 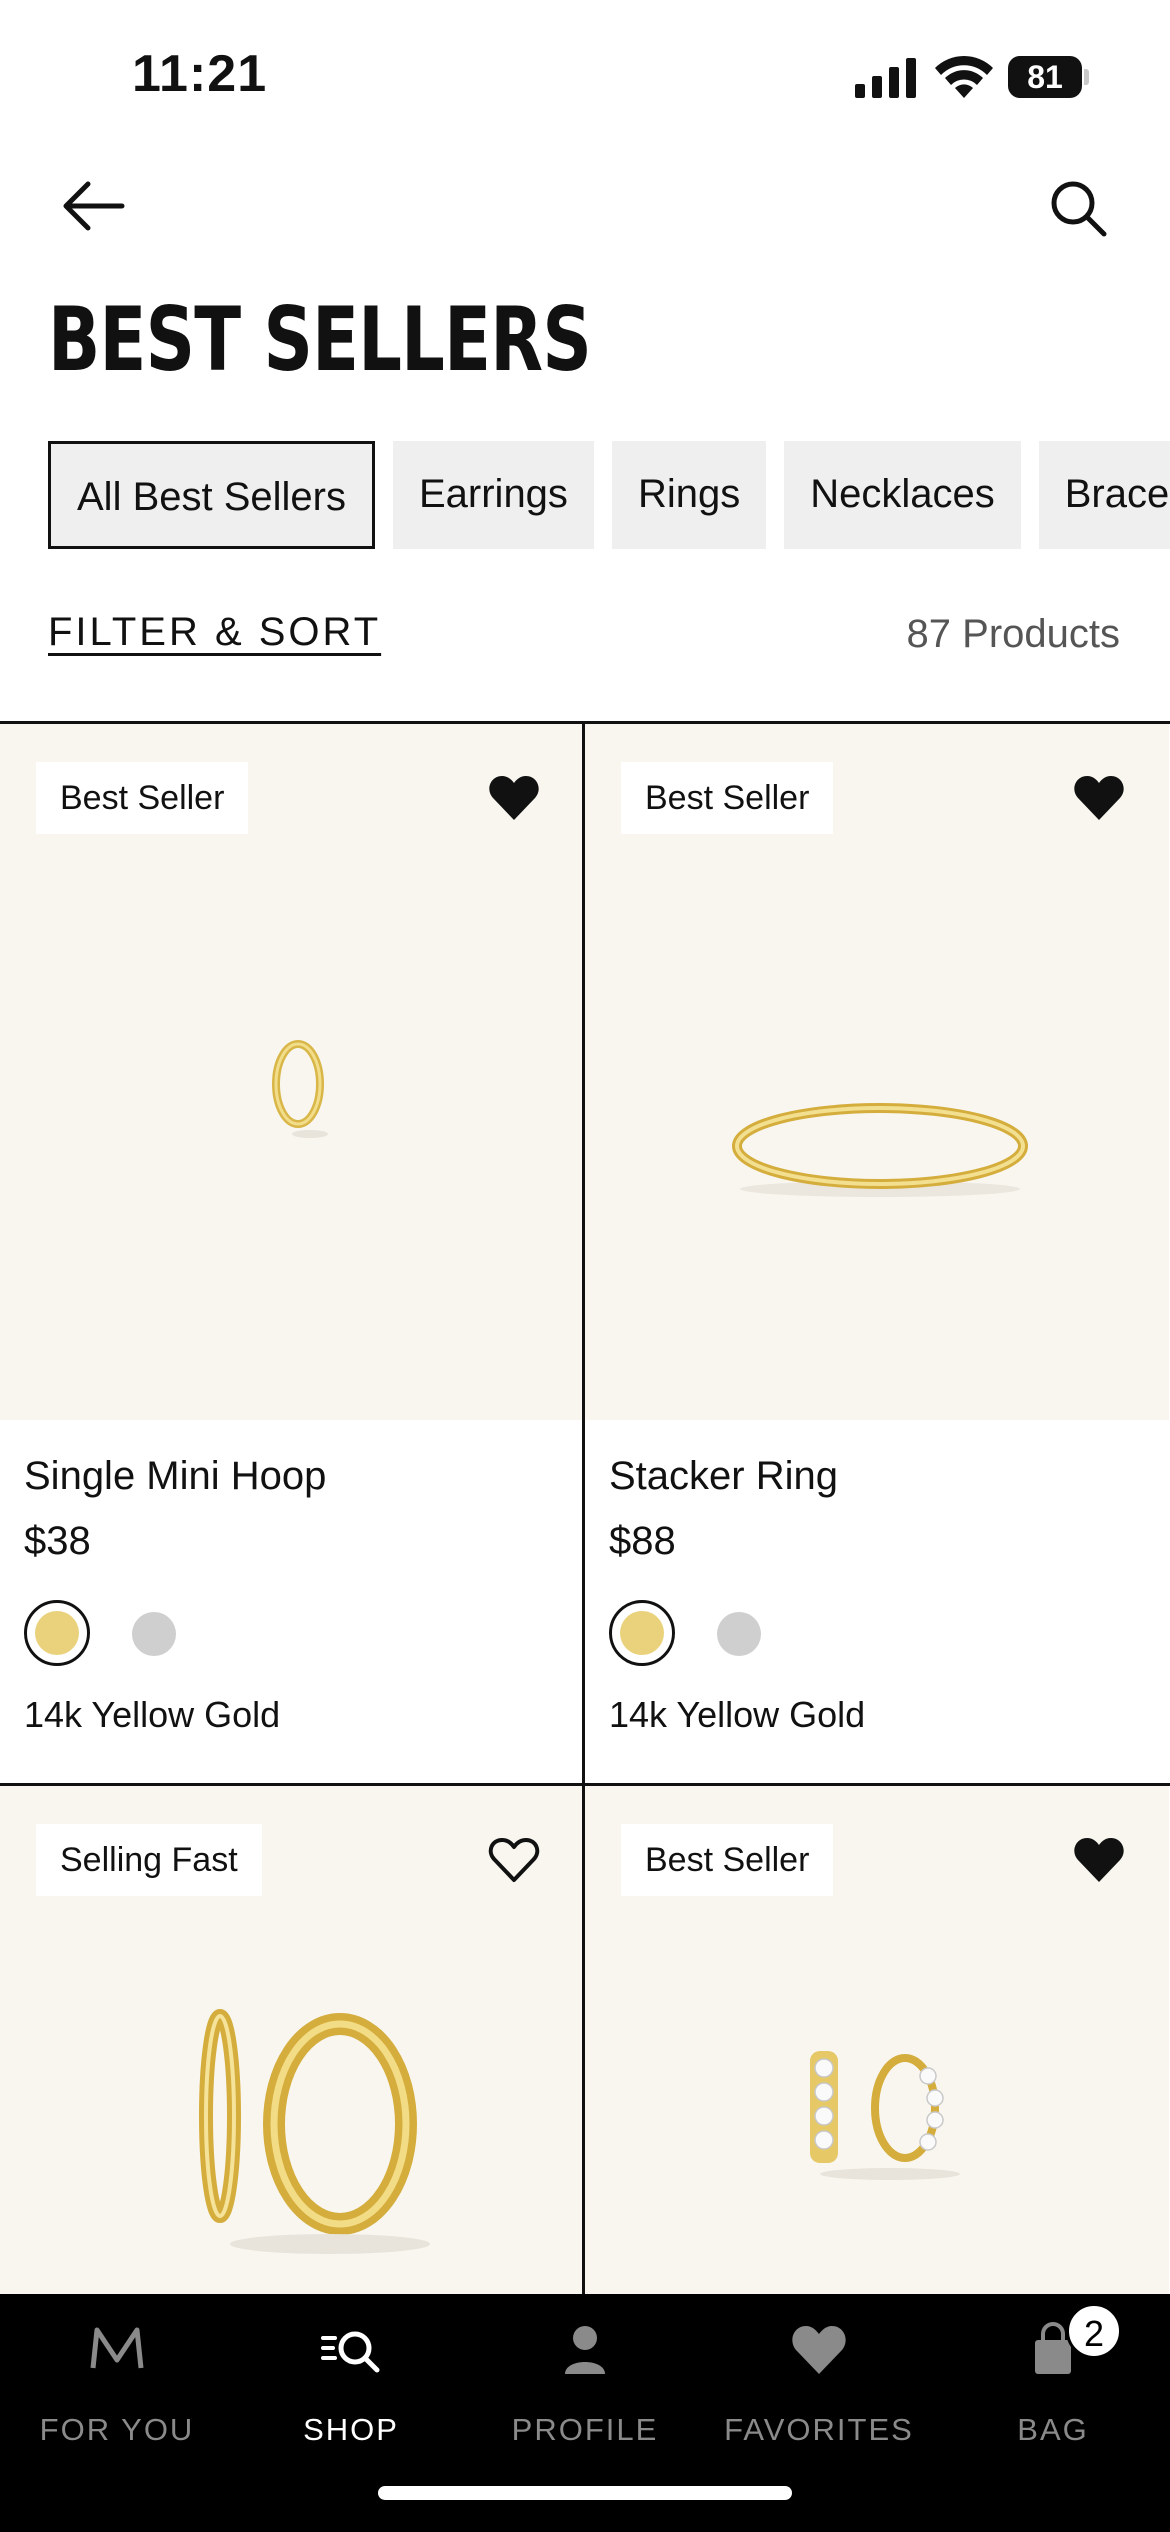 What do you see at coordinates (93, 206) in the screenshot?
I see `back-arrow-icon` at bounding box center [93, 206].